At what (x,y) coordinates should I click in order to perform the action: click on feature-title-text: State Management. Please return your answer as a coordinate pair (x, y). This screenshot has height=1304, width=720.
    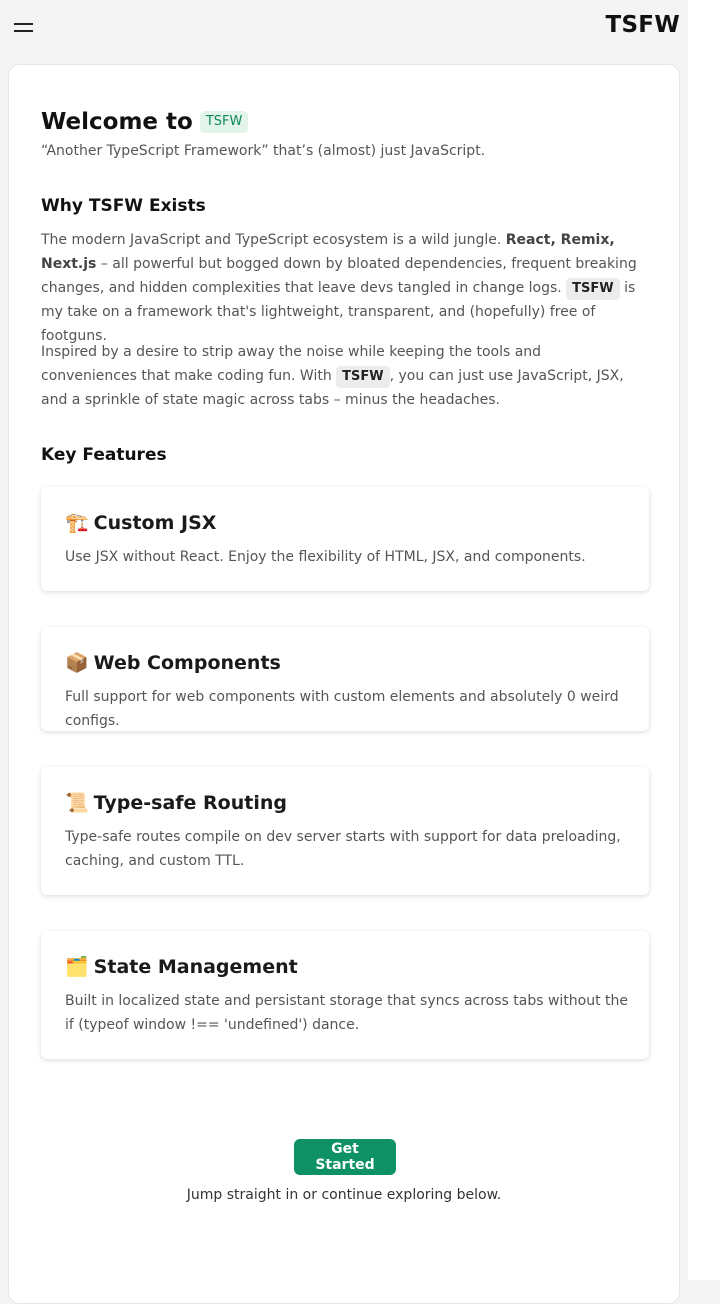
    Looking at the image, I should click on (195, 966).